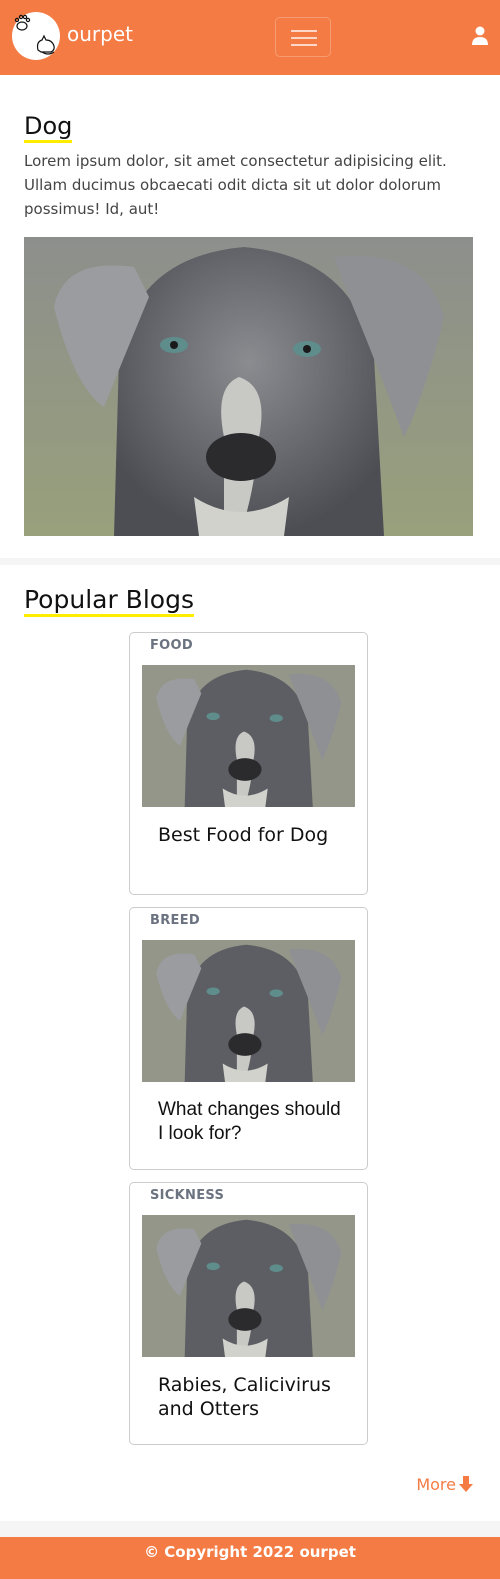 The image size is (500, 1579). What do you see at coordinates (253, 1122) in the screenshot?
I see `blog-title: What changes should I look for?` at bounding box center [253, 1122].